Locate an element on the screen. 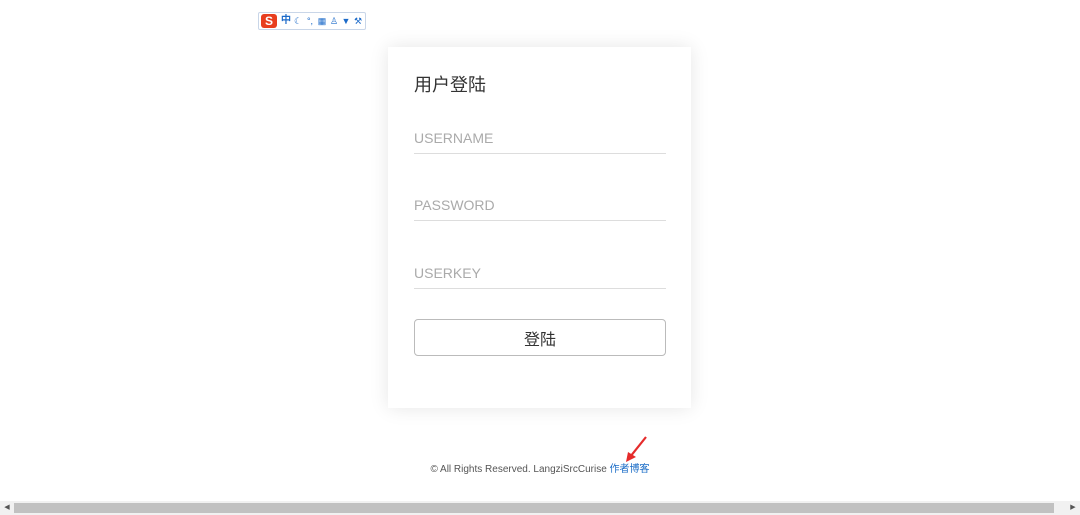 This screenshot has width=1080, height=515. password-input is located at coordinates (540, 205).